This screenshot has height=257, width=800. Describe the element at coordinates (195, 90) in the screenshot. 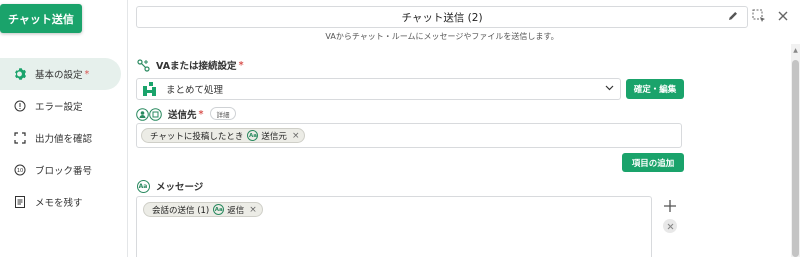

I see `va-connection-value: まとめて処理` at that location.